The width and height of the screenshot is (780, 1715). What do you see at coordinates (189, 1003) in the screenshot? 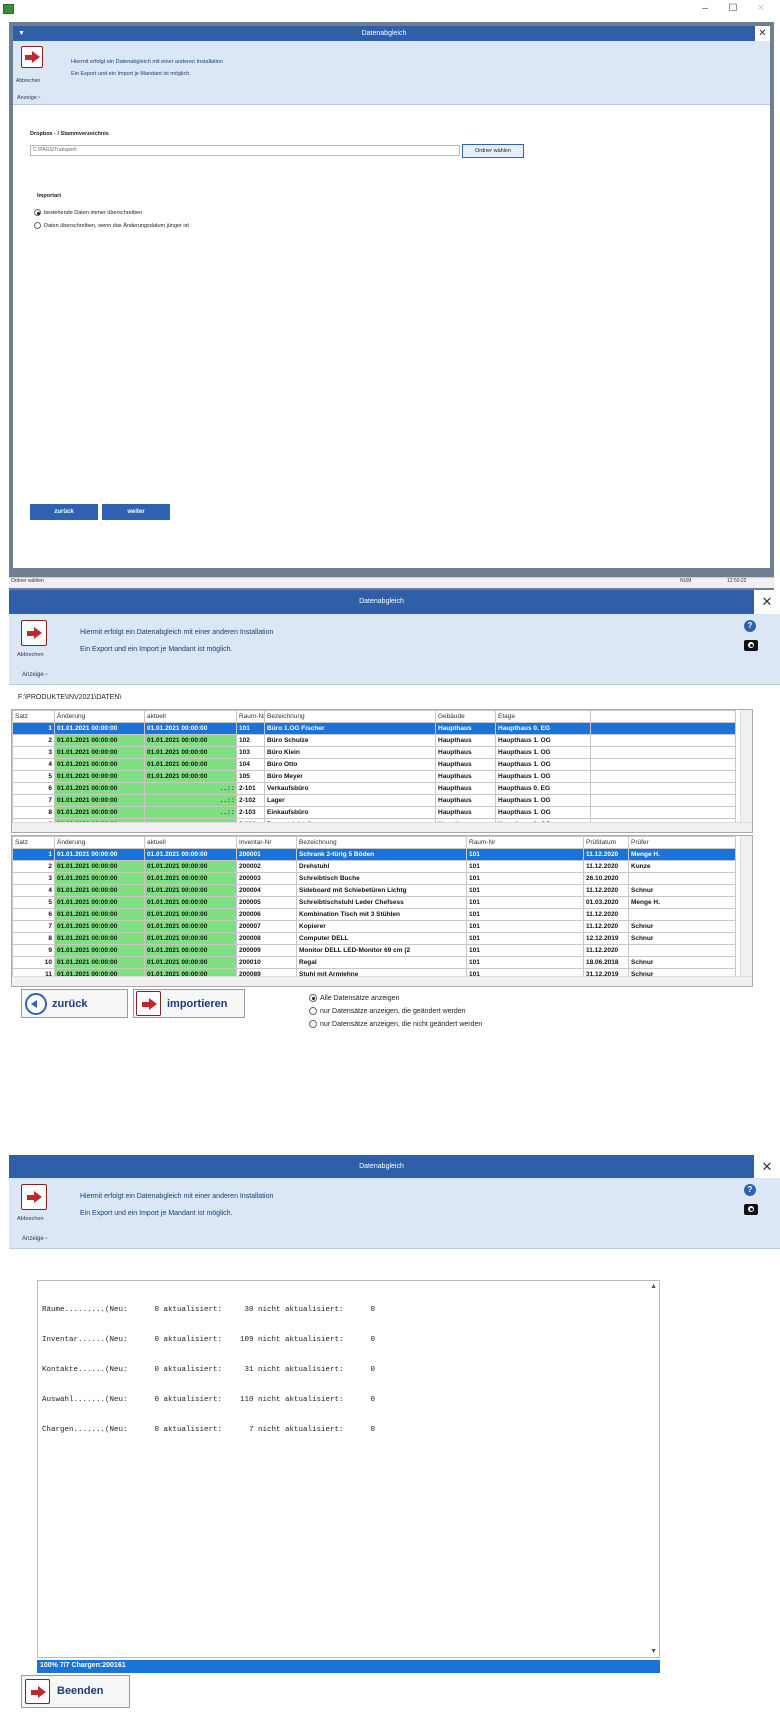
I see `import-button: importieren` at bounding box center [189, 1003].